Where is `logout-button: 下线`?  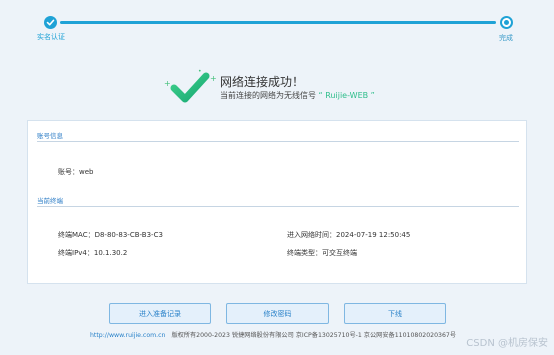
logout-button: 下线 is located at coordinates (395, 313).